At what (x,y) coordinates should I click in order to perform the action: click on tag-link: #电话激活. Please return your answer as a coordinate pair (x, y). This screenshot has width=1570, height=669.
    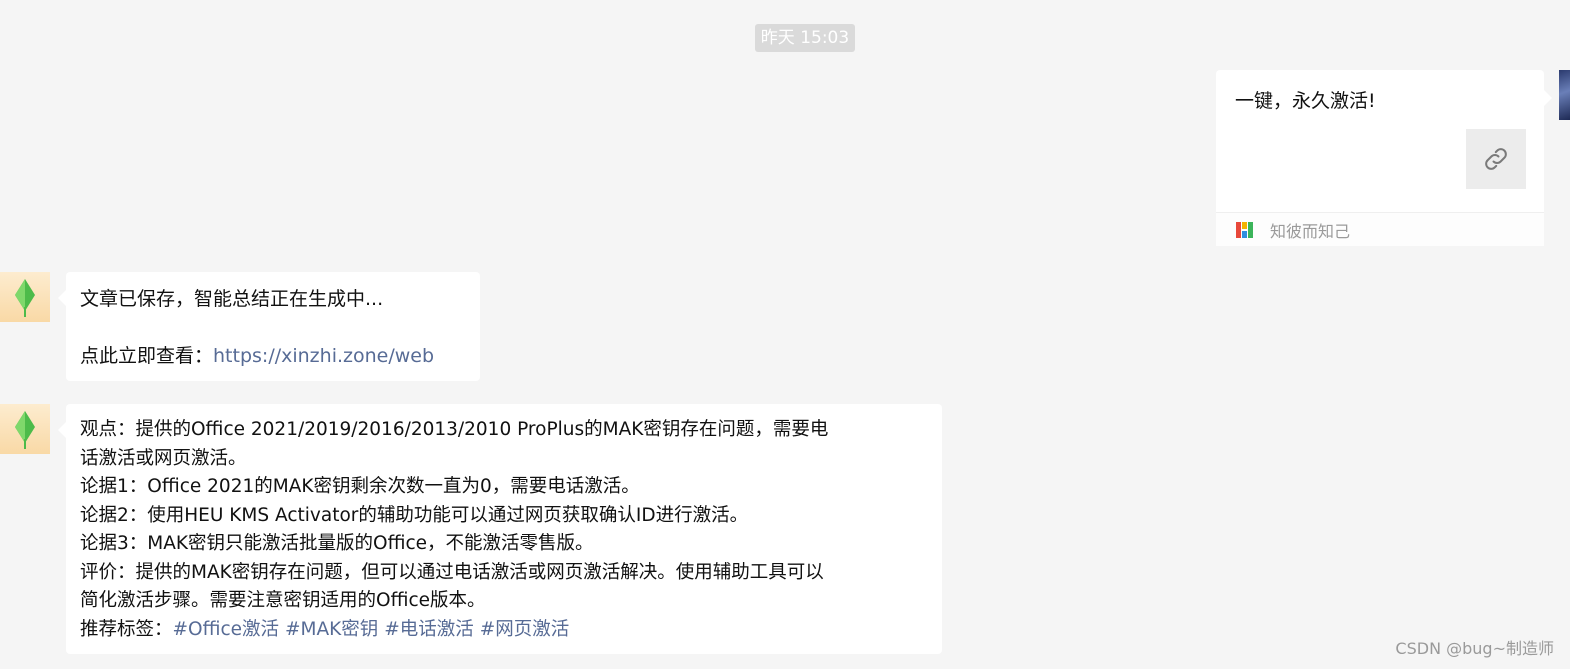
    Looking at the image, I should click on (429, 629).